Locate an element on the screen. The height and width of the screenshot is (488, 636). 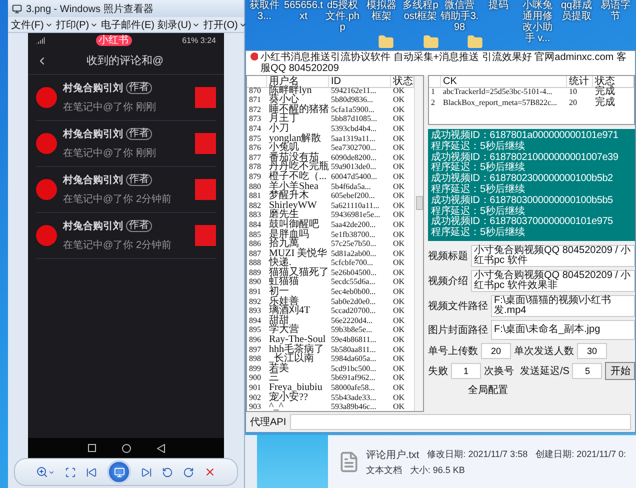
input-field: 小寸兔合购视频QQ 804520209 / 小红书pc 软件效果非 is located at coordinates (553, 281).